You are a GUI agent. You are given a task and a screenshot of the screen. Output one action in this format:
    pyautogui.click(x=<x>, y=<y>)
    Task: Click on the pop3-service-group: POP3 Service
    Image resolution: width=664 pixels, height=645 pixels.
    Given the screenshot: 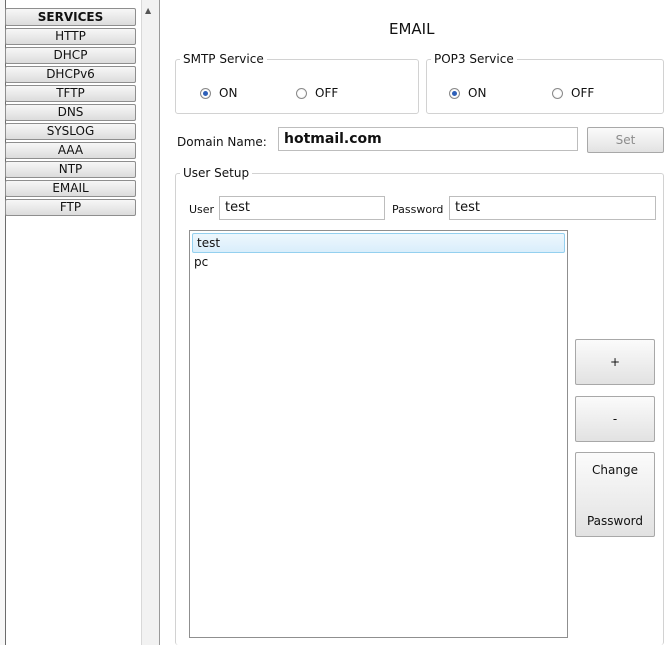 What is the action you would take?
    pyautogui.click(x=545, y=83)
    